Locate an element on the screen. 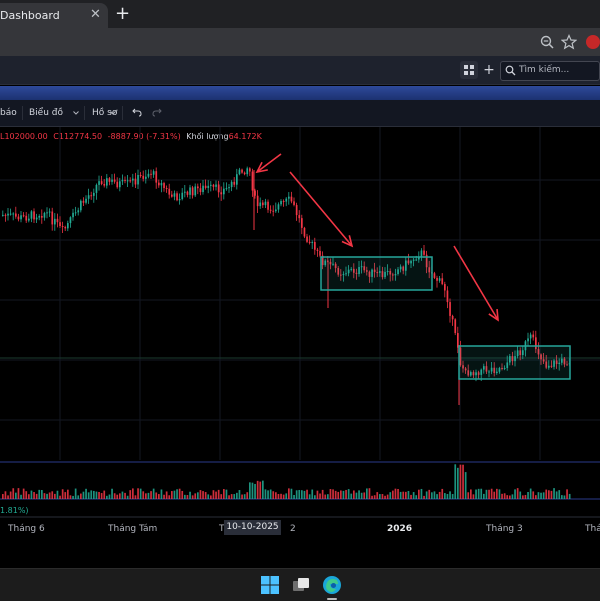 This screenshot has width=600, height=601. task-view-icon is located at coordinates (301, 585).